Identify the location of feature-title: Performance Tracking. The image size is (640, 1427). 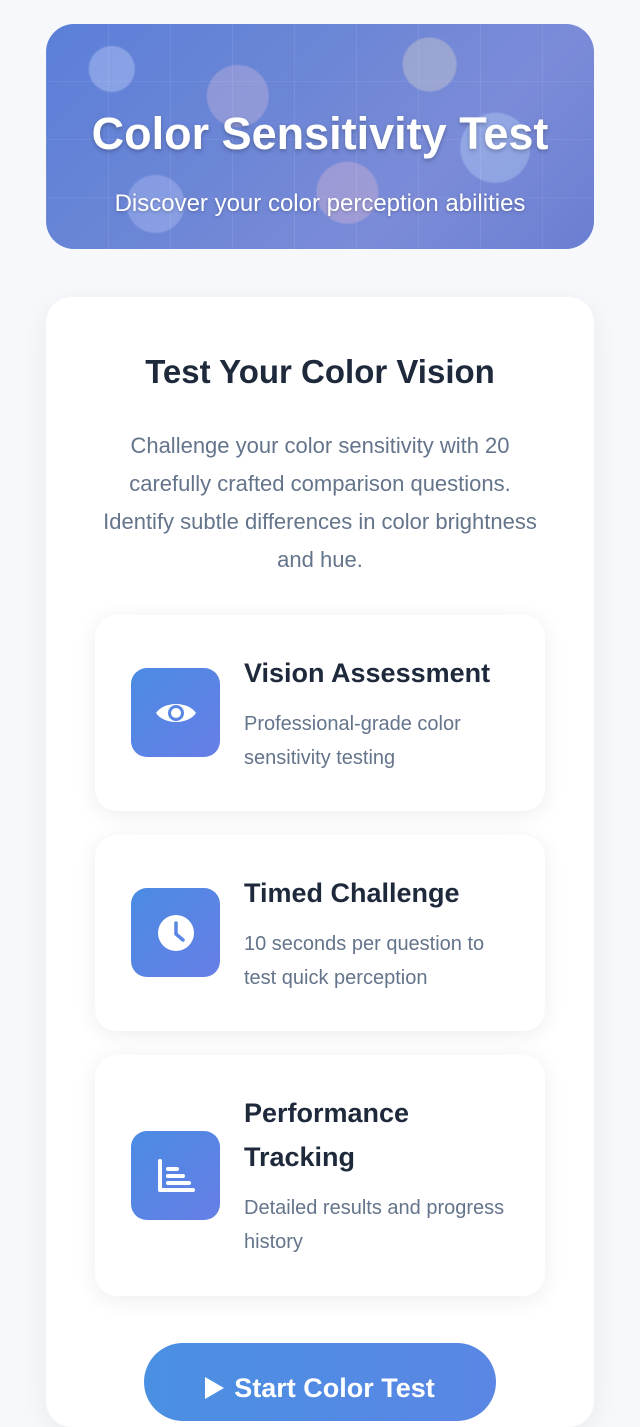
(327, 1135).